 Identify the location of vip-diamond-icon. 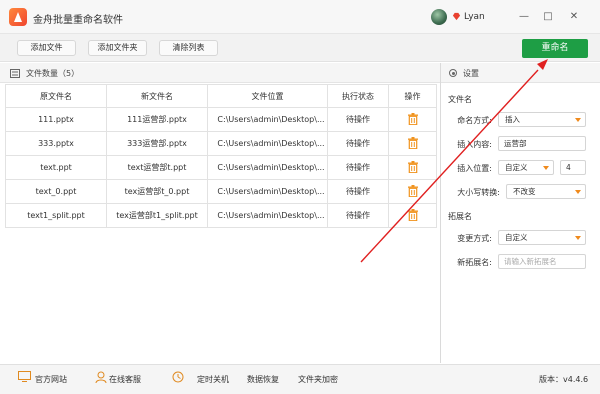
(456, 16).